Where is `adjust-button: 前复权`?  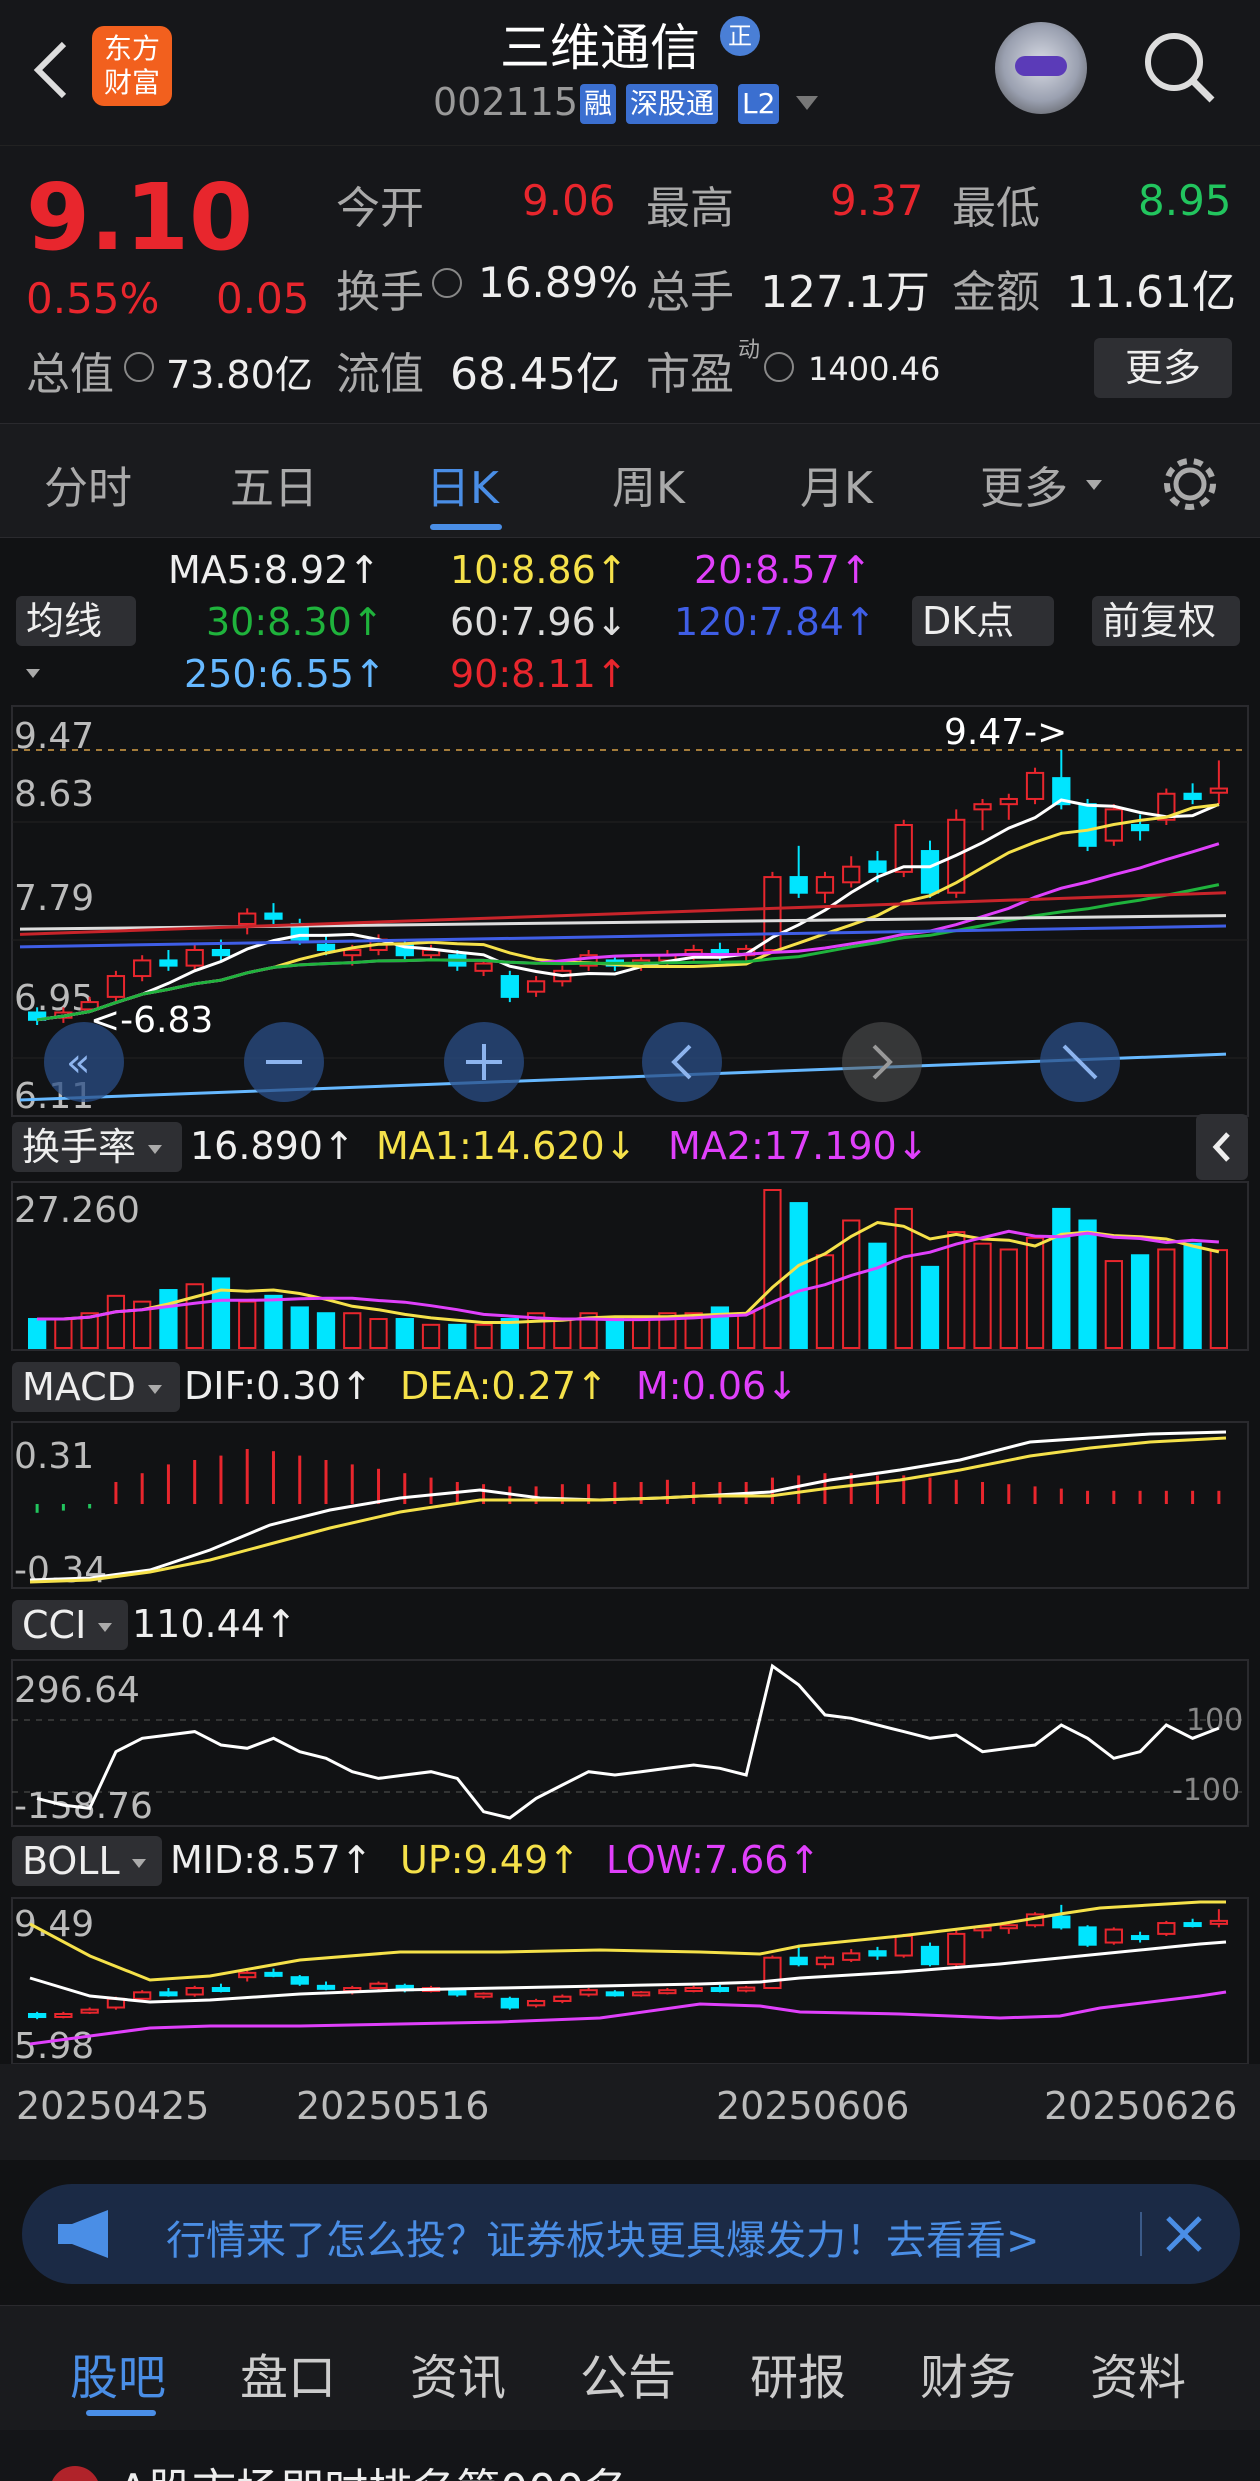
adjust-button: 前复权 is located at coordinates (1166, 621).